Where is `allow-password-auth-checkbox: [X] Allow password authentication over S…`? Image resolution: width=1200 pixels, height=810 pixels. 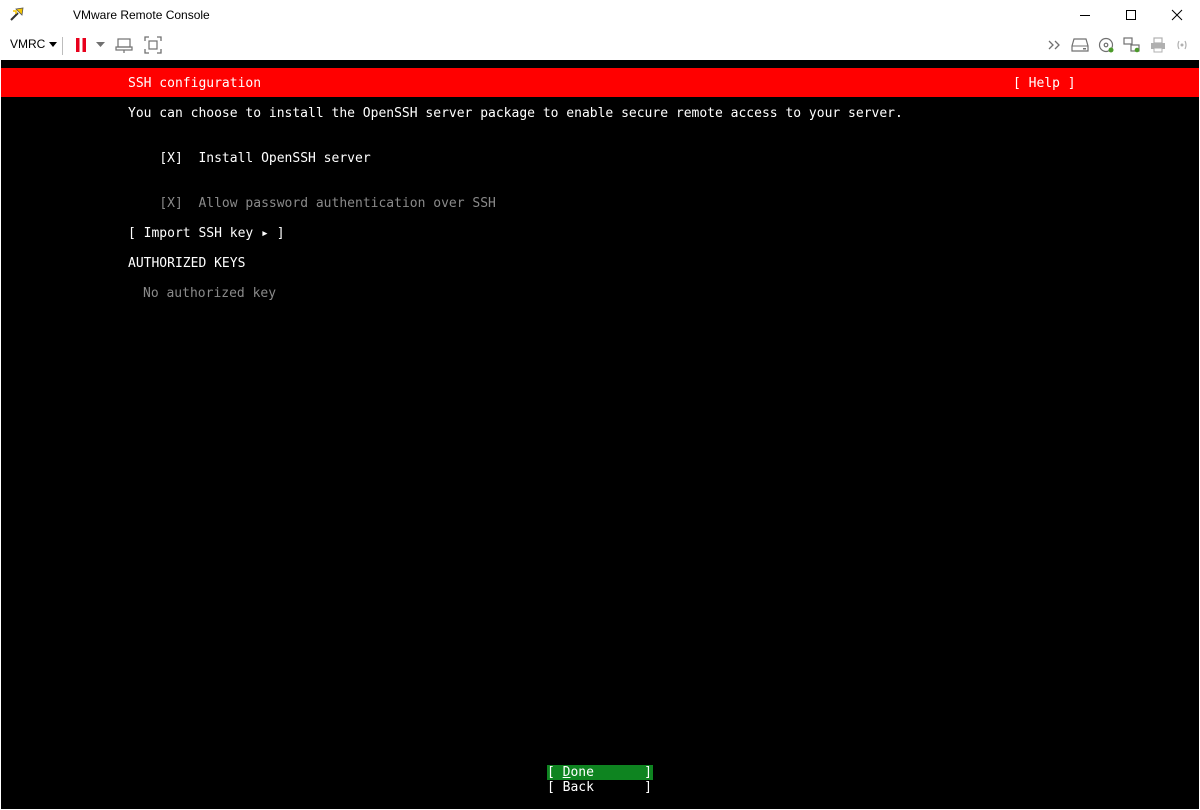 allow-password-auth-checkbox: [X] Allow password authentication over S… is located at coordinates (312, 203).